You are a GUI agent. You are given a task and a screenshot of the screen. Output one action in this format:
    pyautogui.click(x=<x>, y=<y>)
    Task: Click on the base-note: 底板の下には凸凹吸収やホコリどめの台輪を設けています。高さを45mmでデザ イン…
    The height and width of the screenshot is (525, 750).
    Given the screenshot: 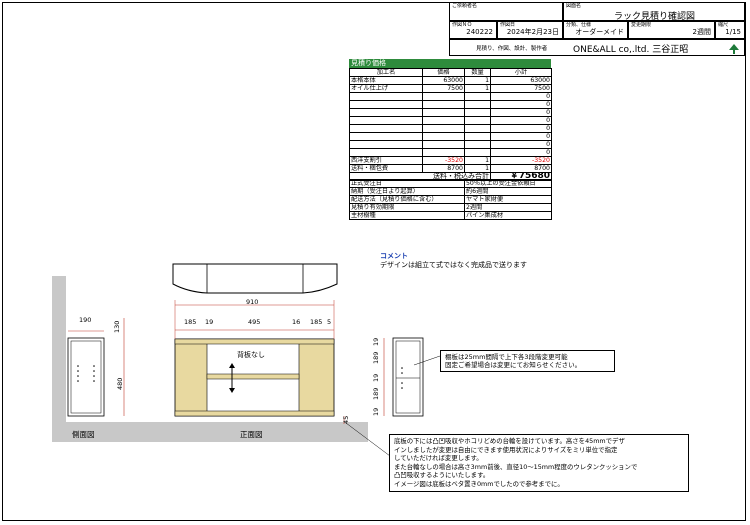 What is the action you would take?
    pyautogui.click(x=539, y=463)
    